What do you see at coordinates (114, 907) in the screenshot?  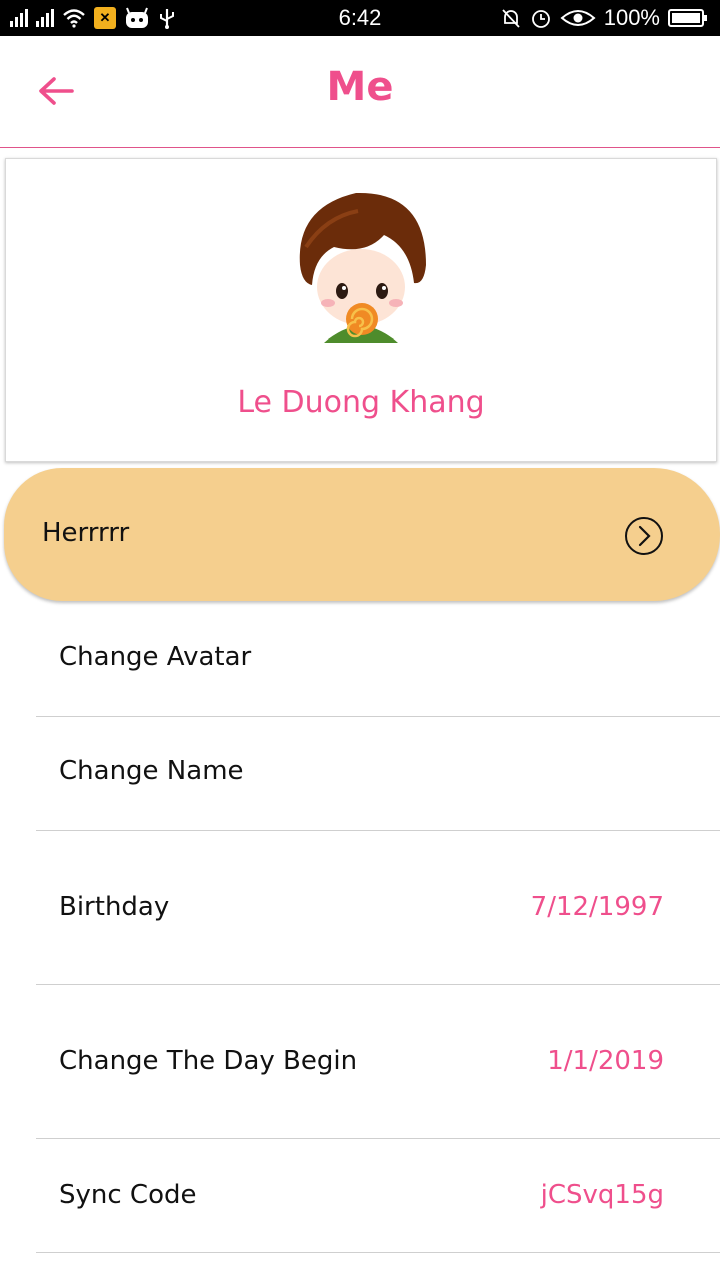 I see `setting-label: Birthday` at bounding box center [114, 907].